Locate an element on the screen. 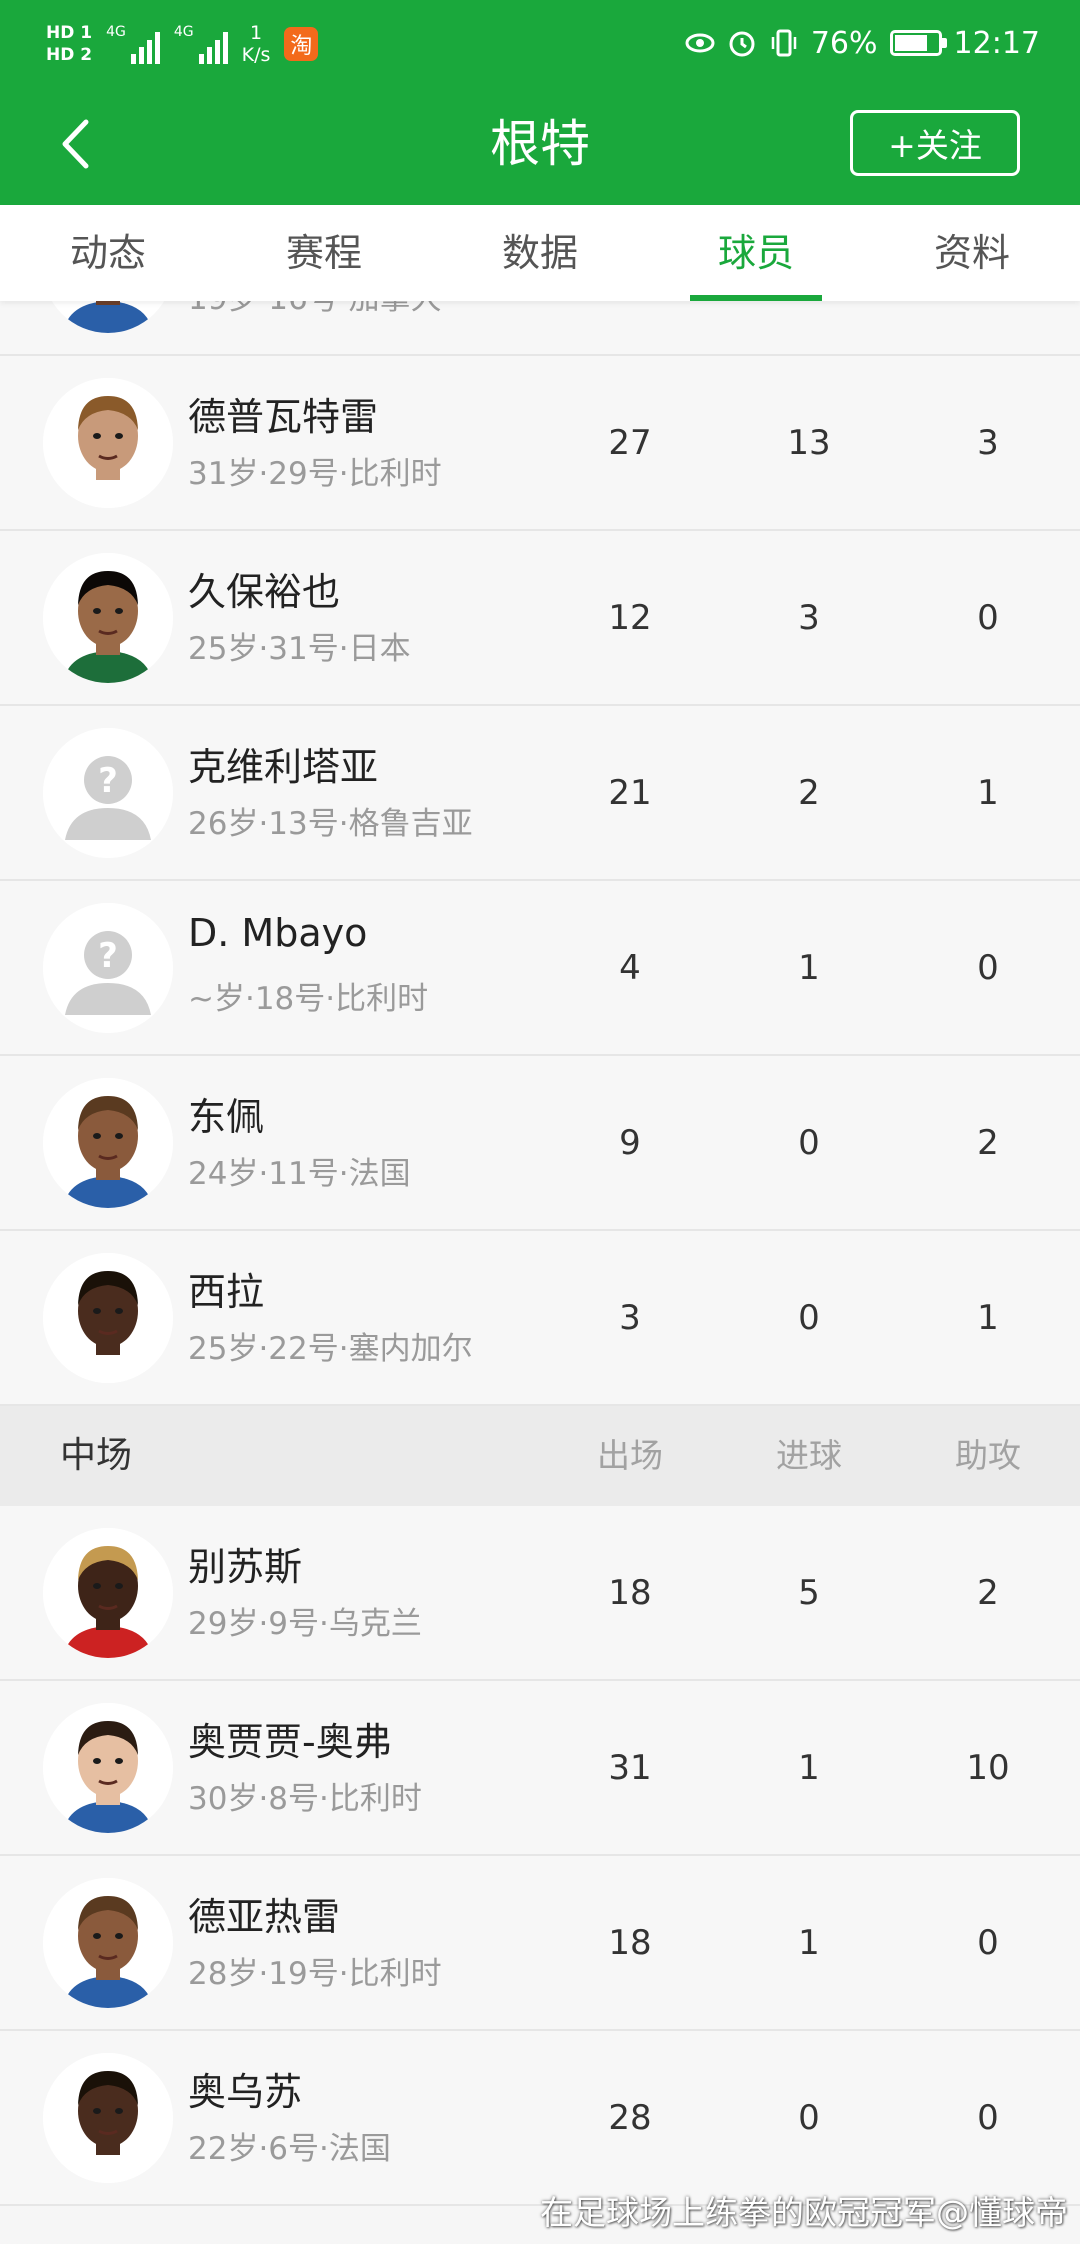 This screenshot has width=1080, height=2244. network-2-label: 4G is located at coordinates (183, 32).